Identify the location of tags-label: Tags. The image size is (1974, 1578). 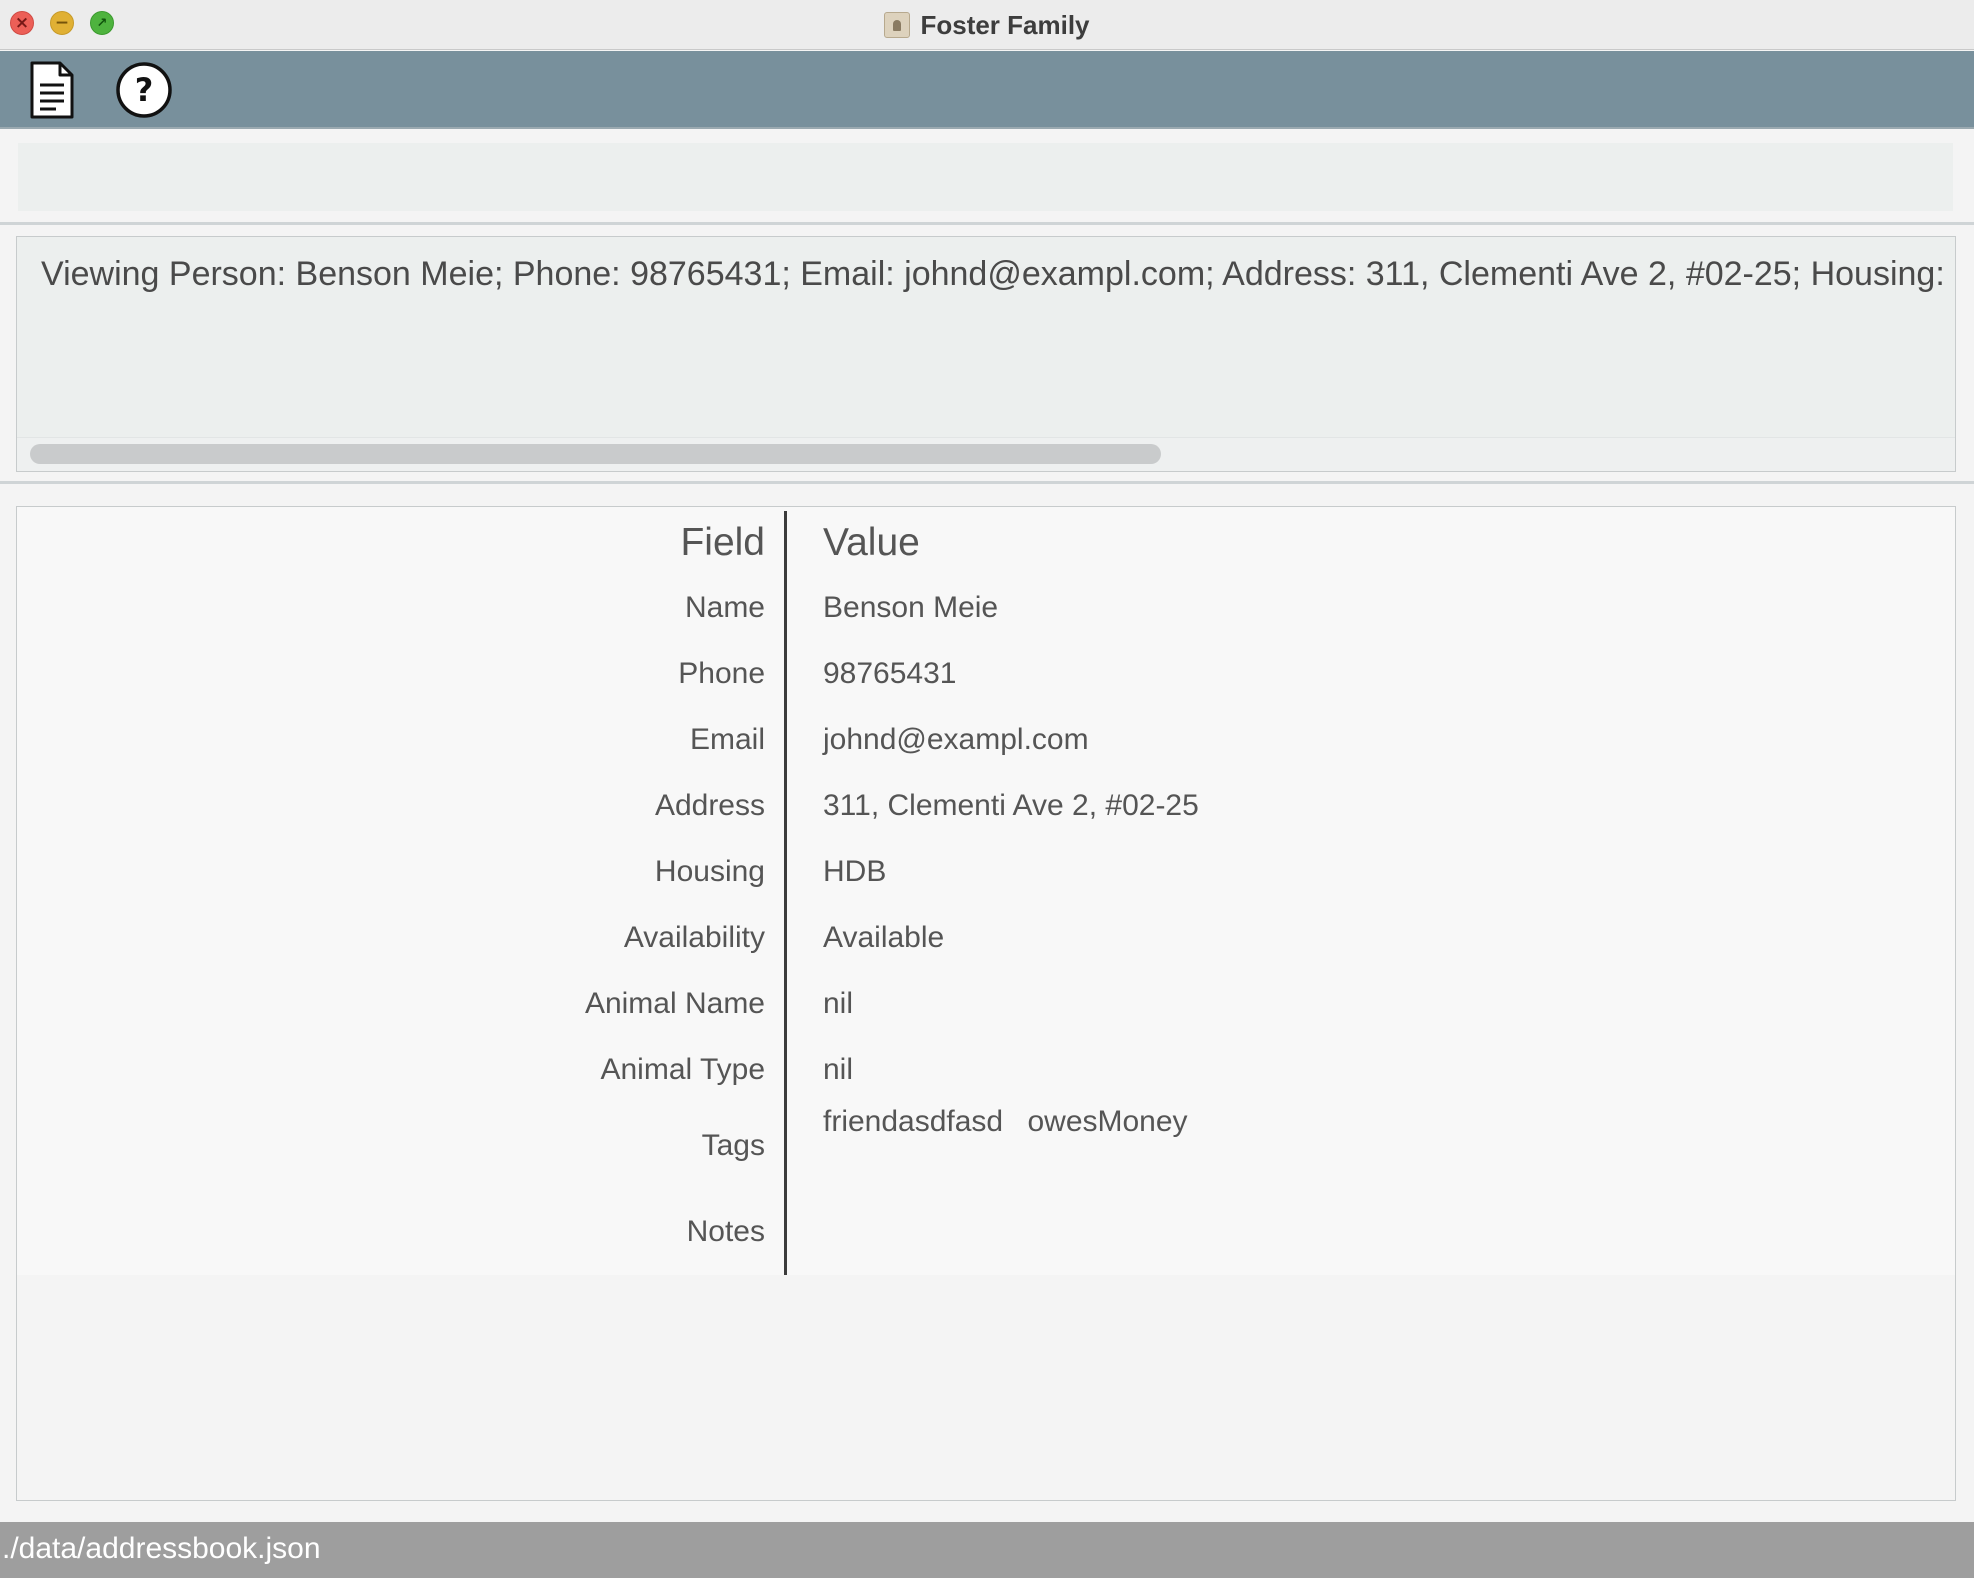
(733, 1145).